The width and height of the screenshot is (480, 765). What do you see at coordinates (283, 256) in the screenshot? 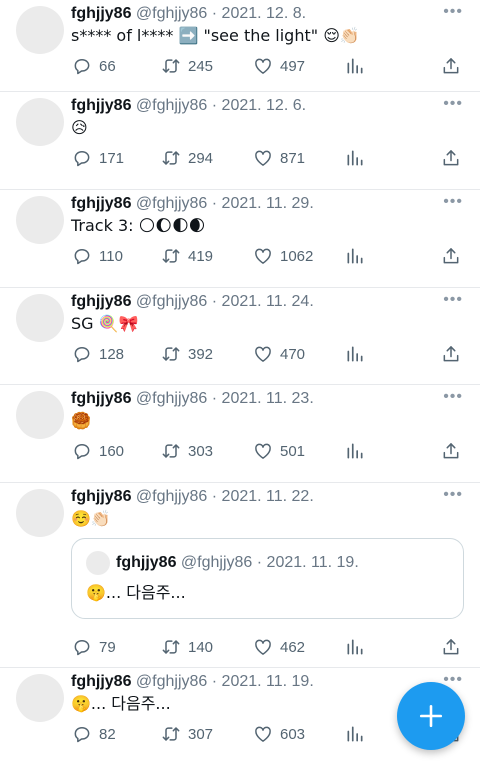
I see `like-button: 1062` at bounding box center [283, 256].